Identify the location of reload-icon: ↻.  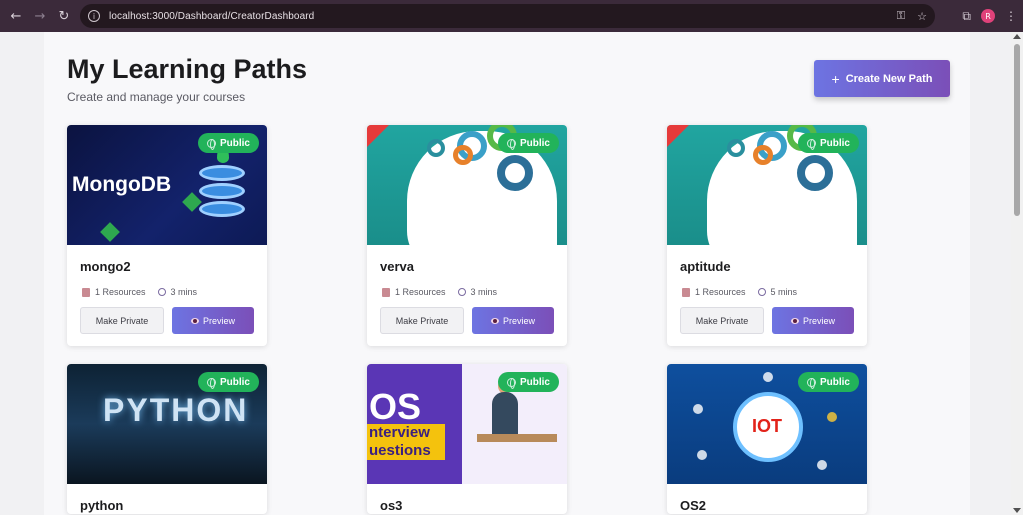
(64, 16).